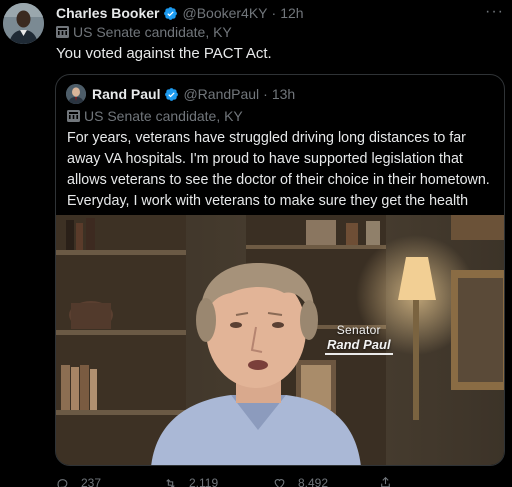 This screenshot has height=487, width=512. I want to click on video-caption: Senator Rand Paul, so click(359, 339).